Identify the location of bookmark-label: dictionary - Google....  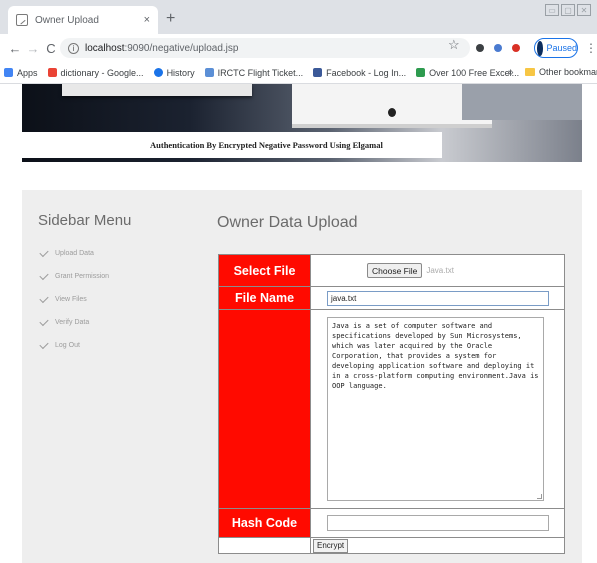
(102, 72).